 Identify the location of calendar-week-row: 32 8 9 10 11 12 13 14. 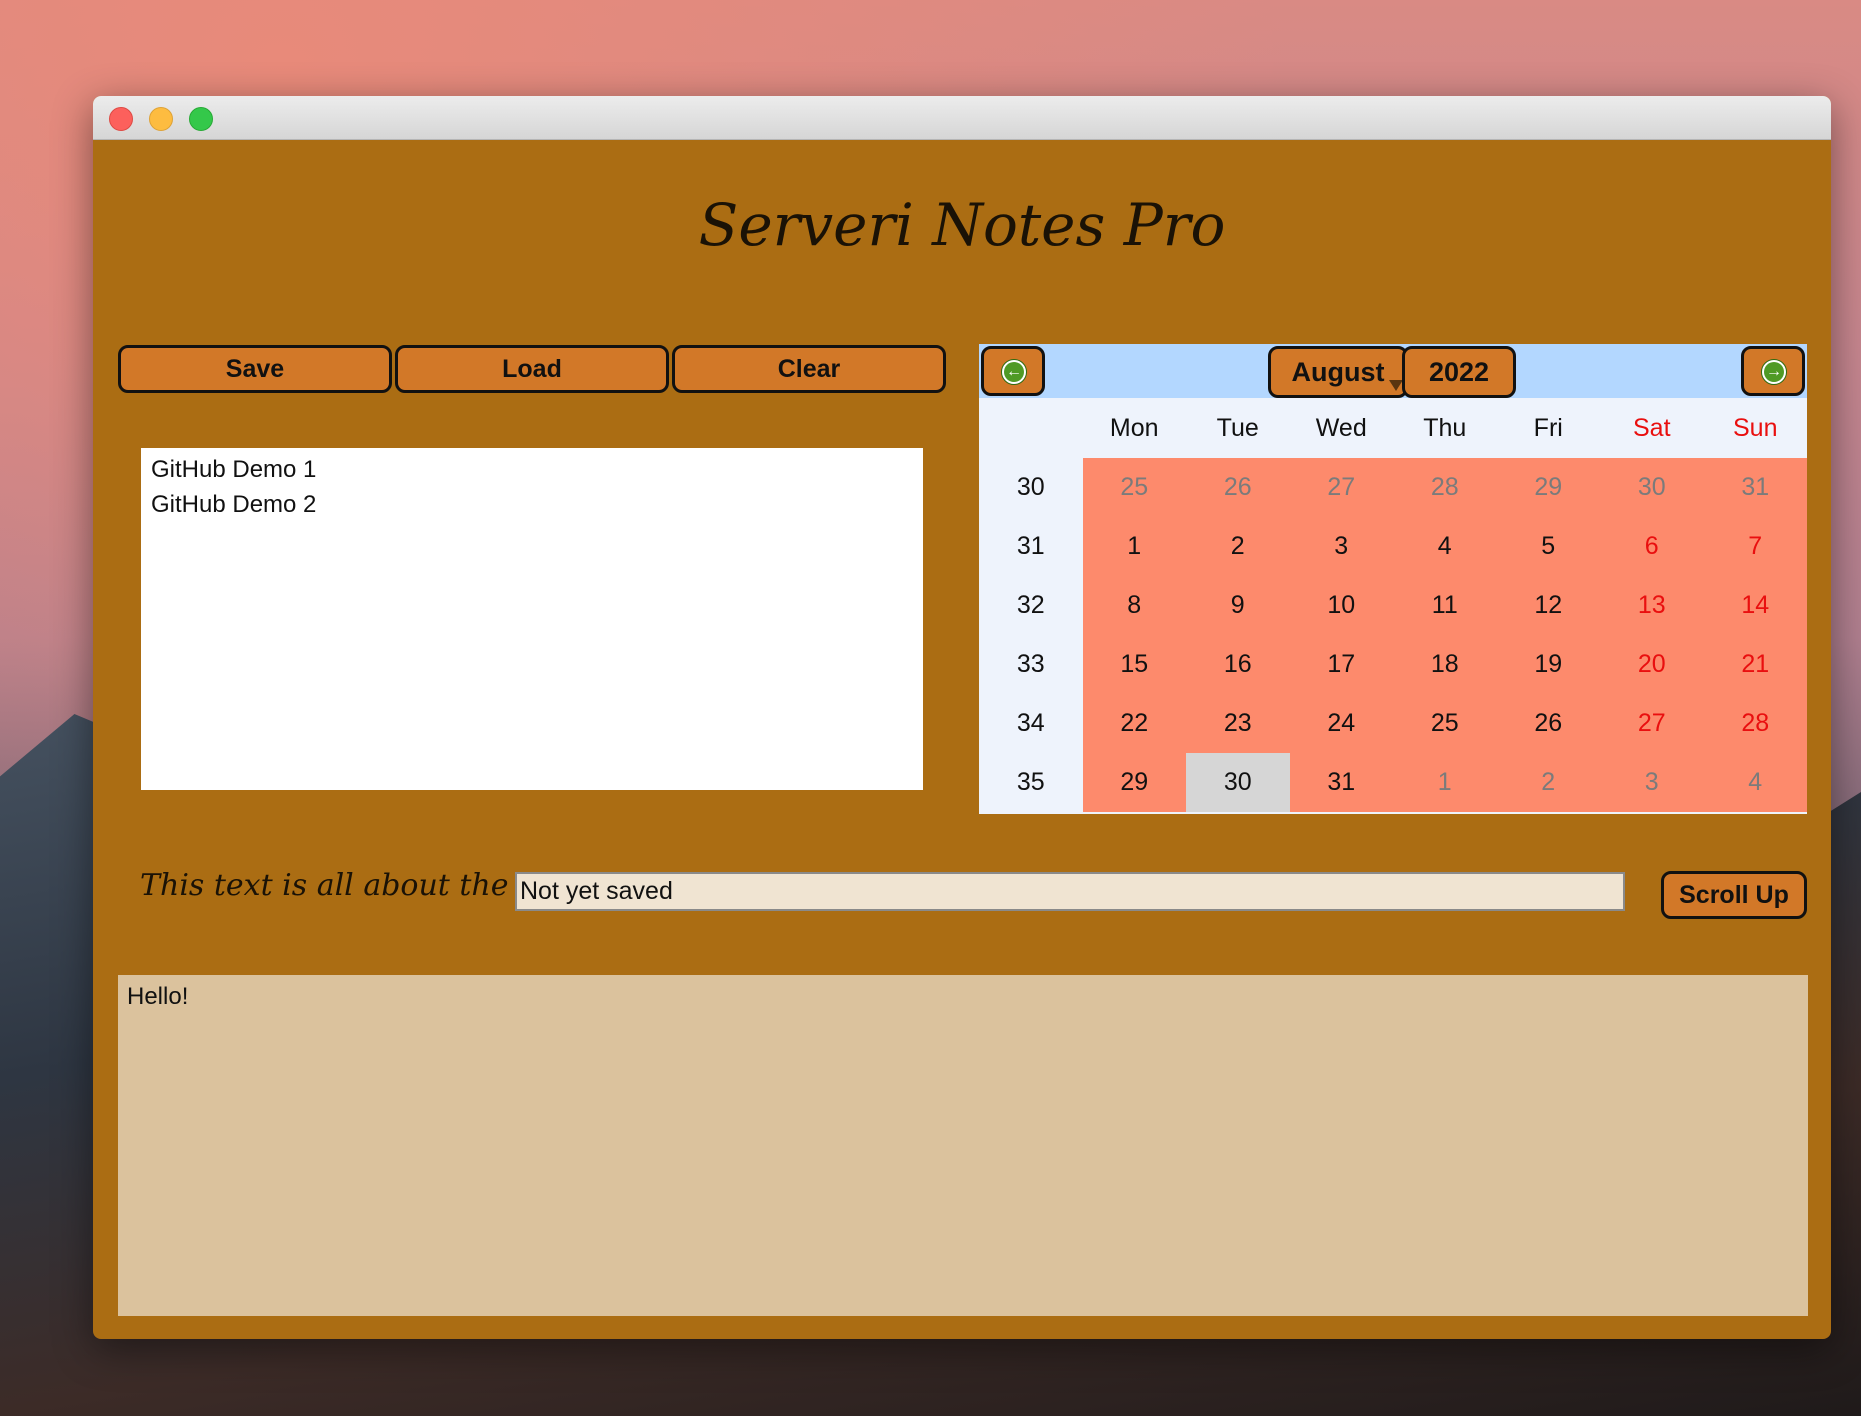
(1393, 605).